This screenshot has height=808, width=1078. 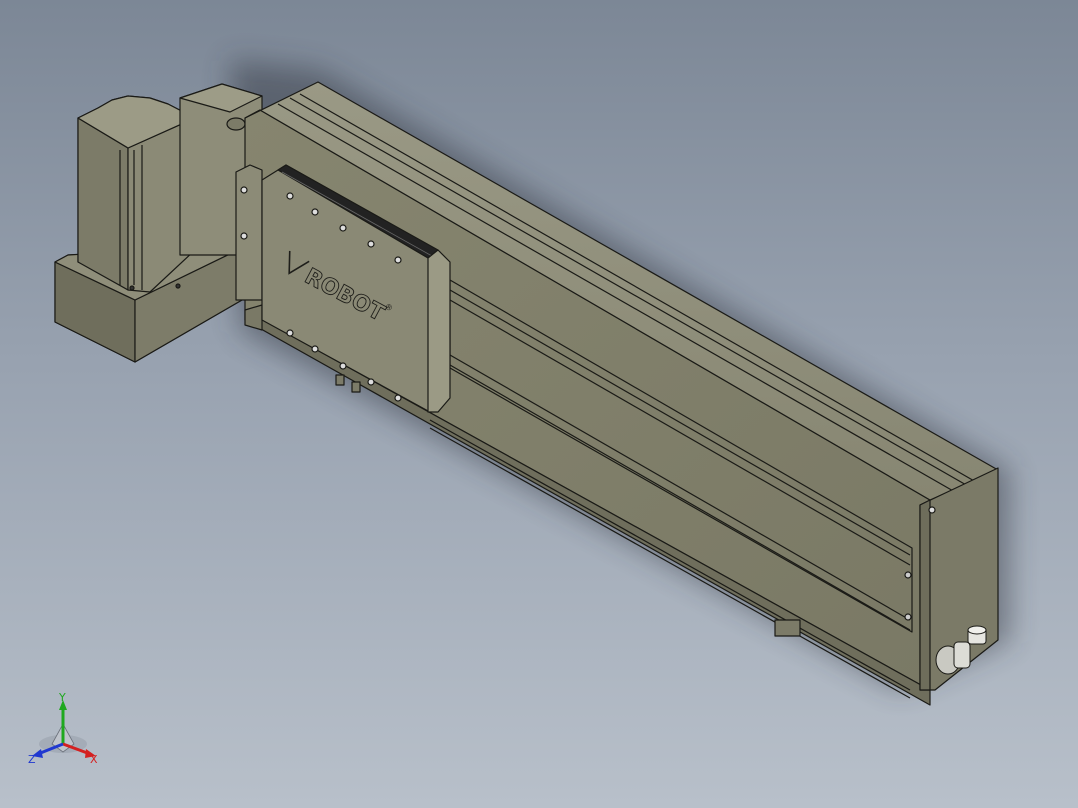 I want to click on y-axis-label: Y, so click(x=62, y=698).